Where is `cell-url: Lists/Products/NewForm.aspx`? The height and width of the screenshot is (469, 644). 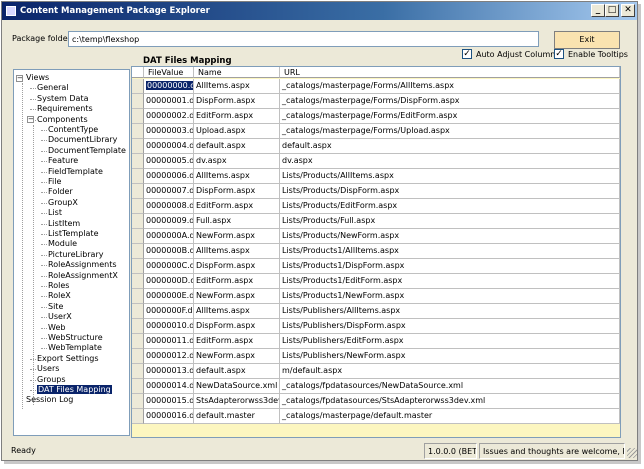 cell-url: Lists/Products/NewForm.aspx is located at coordinates (450, 236).